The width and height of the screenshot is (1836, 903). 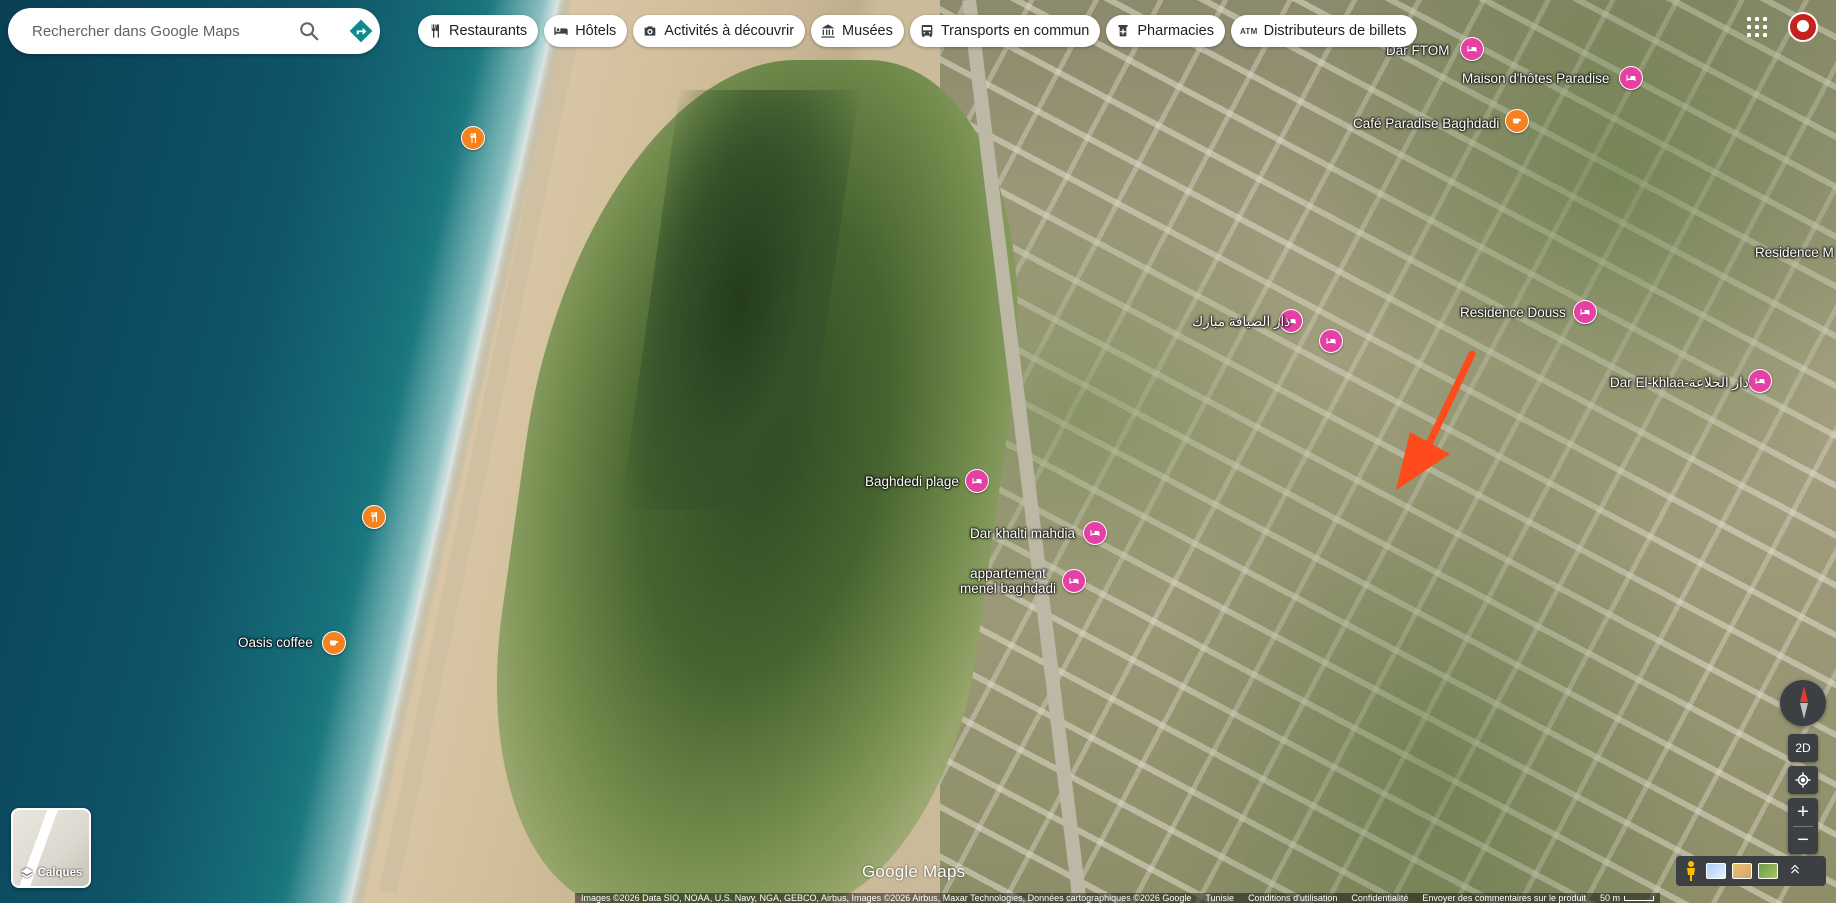 I want to click on place-label: appartement menel baghdadi, so click(x=1008, y=581).